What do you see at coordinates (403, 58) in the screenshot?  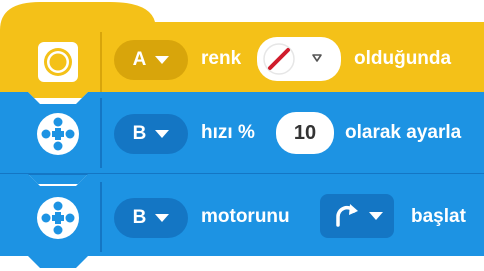 I see `block-suffix: olduğunda` at bounding box center [403, 58].